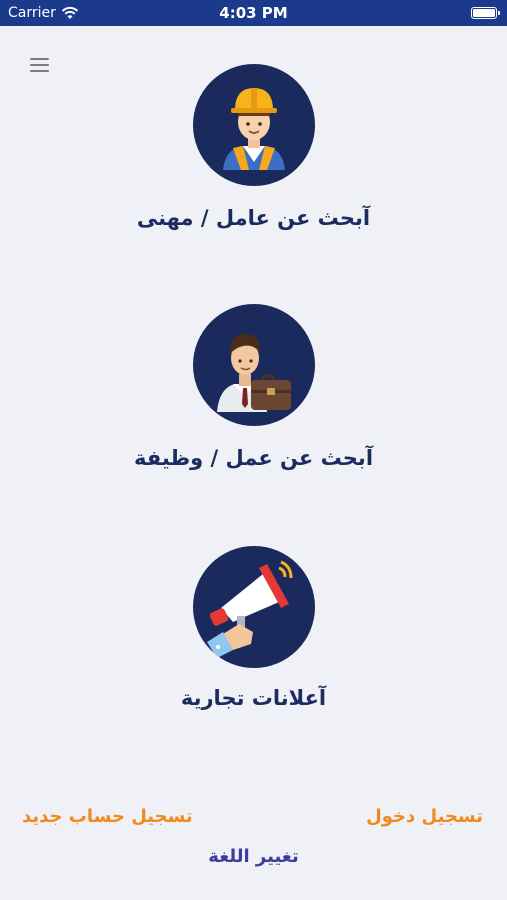  I want to click on status-bar: Carrier 4:03 PM, so click(253, 13).